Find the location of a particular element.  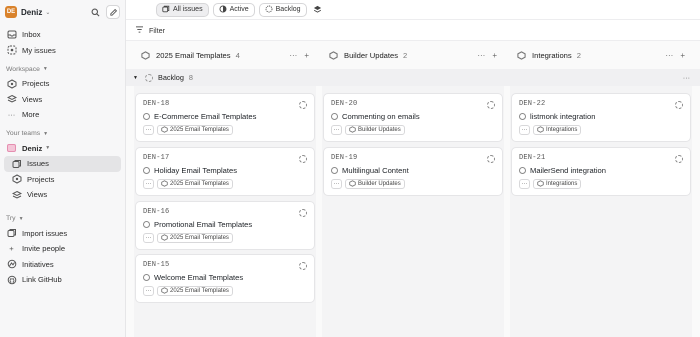

workspace-avatar: DE is located at coordinates (11, 12).